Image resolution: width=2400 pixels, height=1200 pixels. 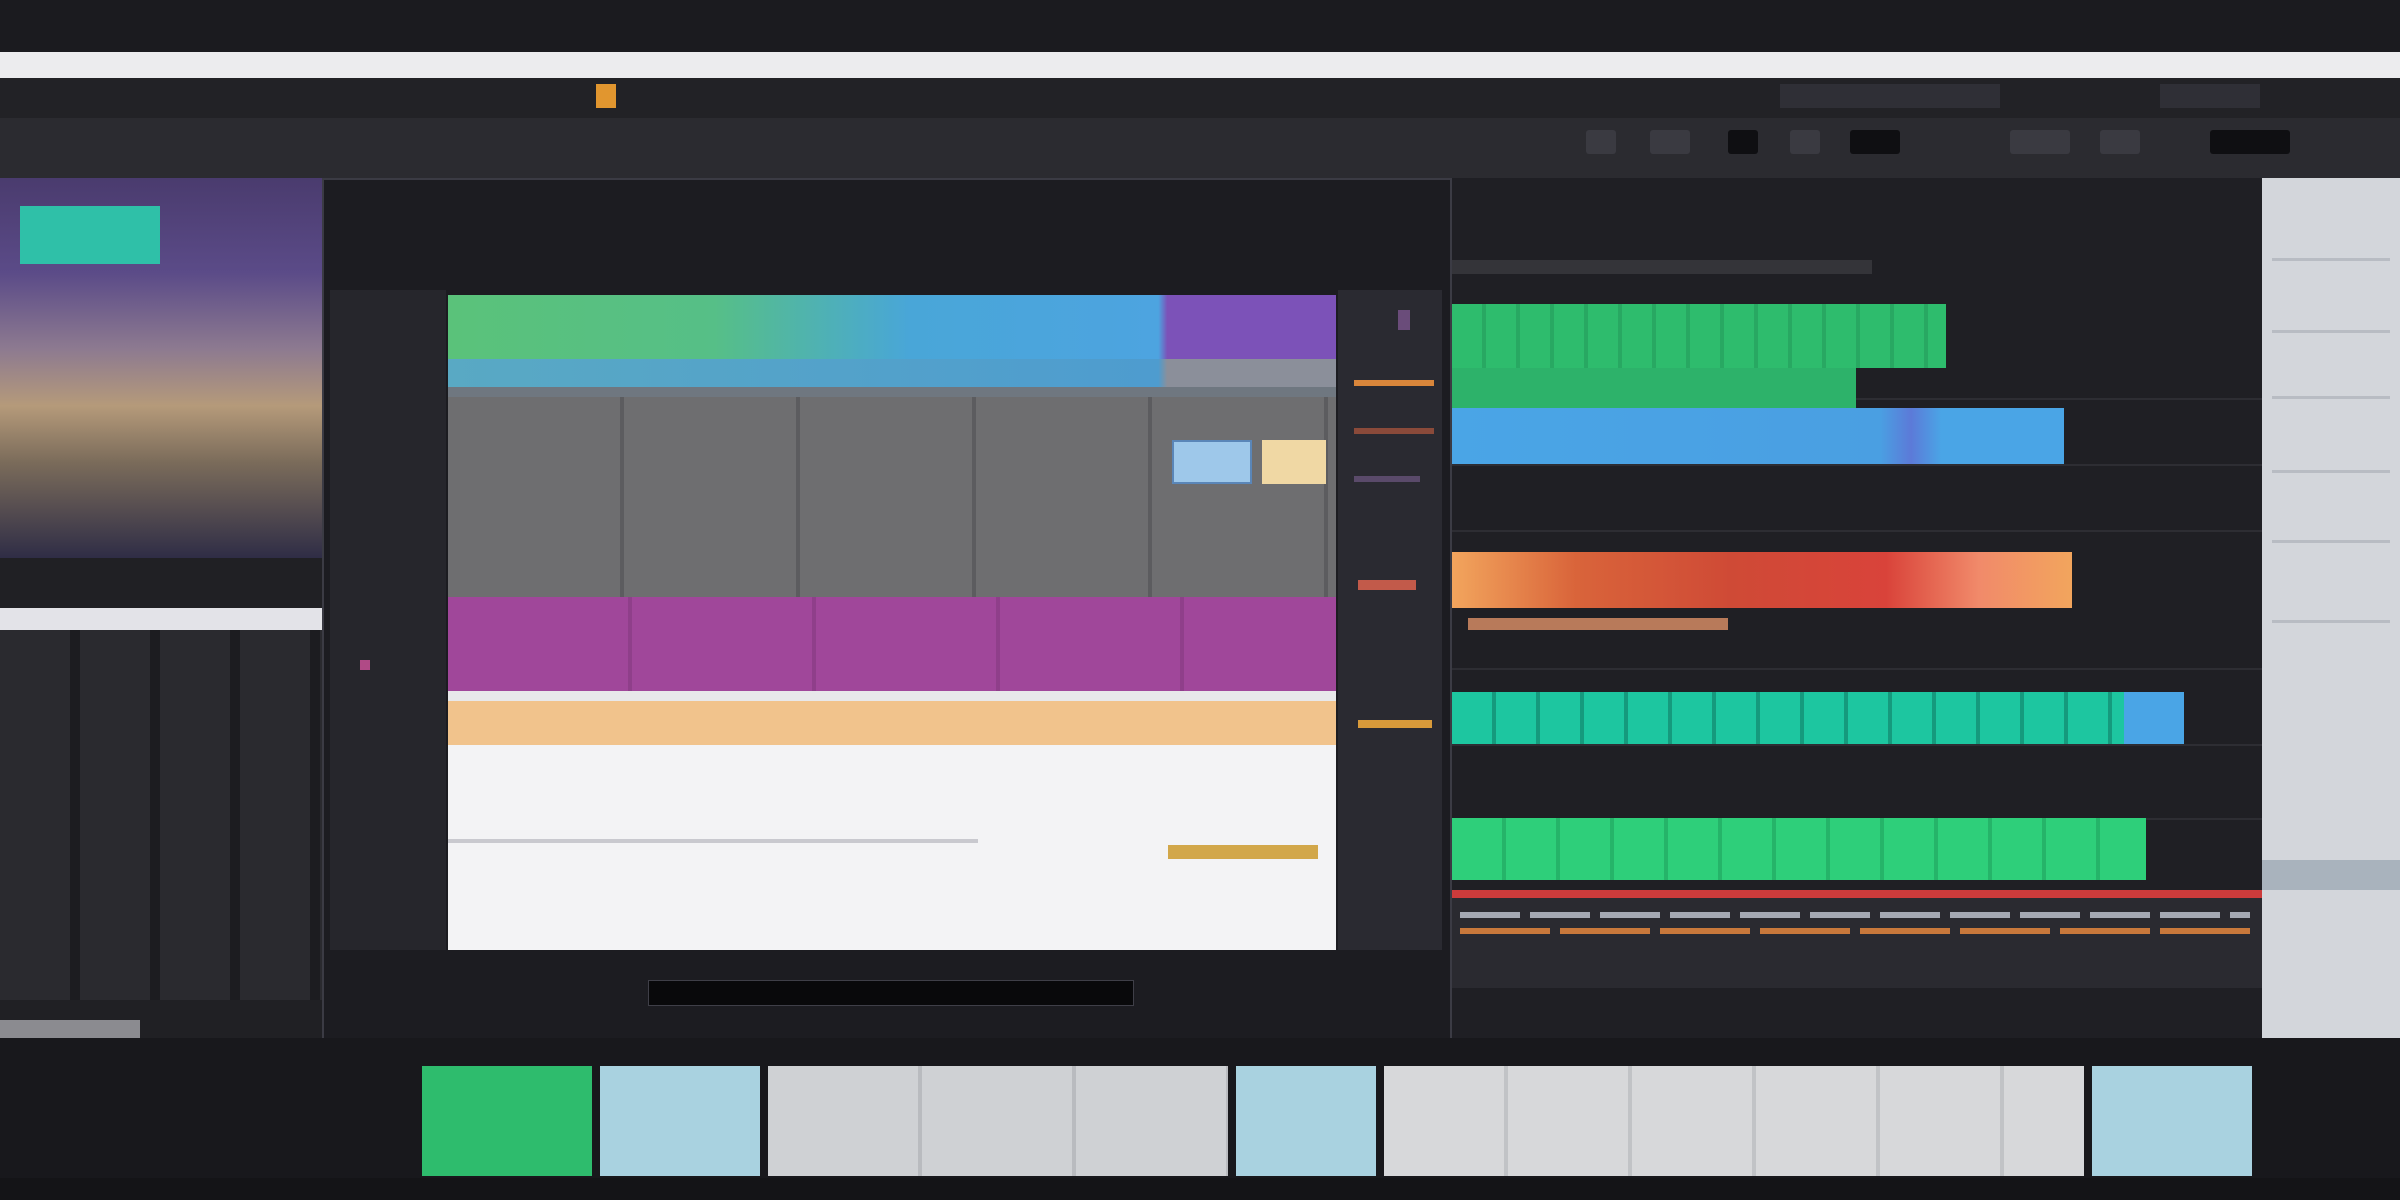 I want to click on video-clip-green, so click(x=1699, y=336).